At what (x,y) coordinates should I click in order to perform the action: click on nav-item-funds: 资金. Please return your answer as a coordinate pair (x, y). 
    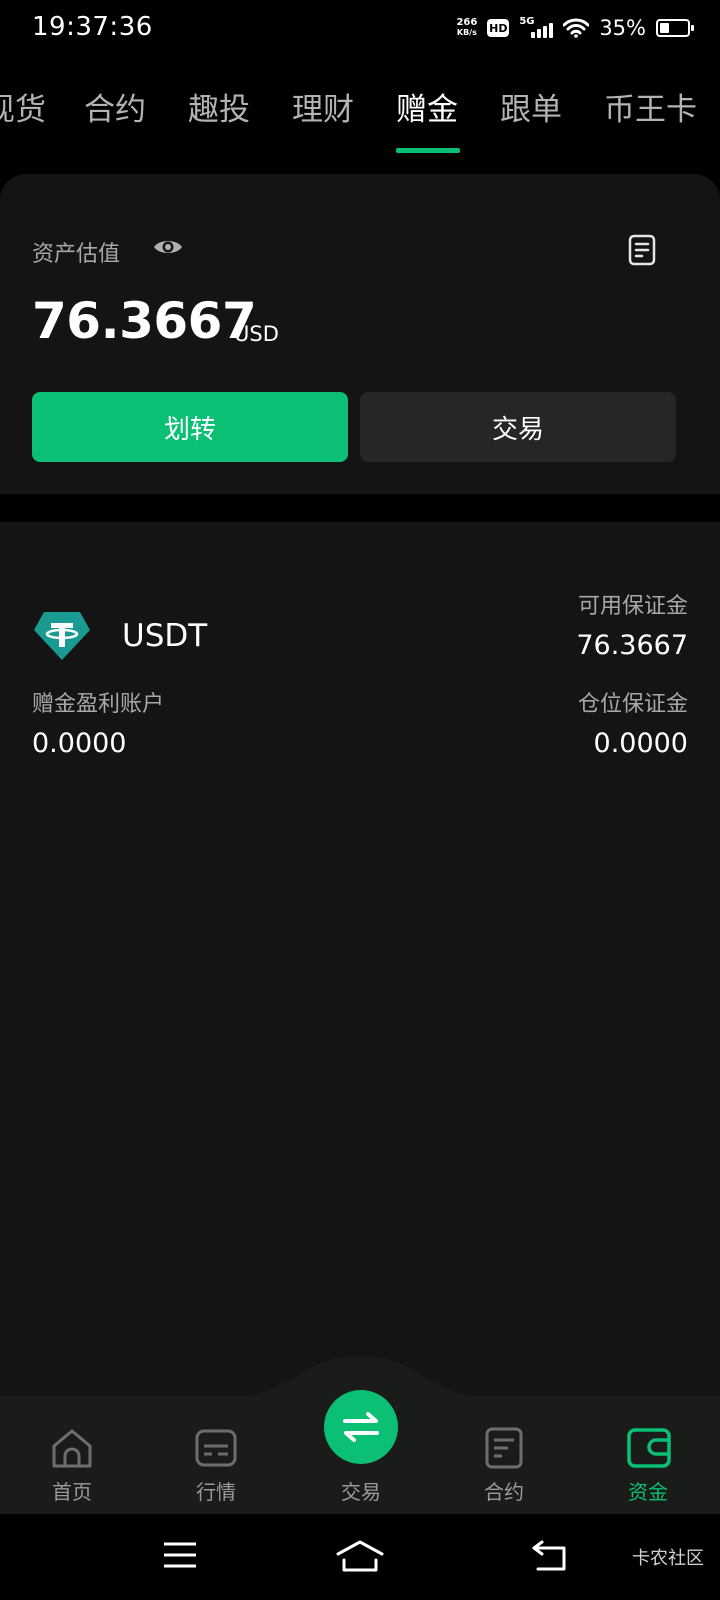
    Looking at the image, I should click on (648, 1455).